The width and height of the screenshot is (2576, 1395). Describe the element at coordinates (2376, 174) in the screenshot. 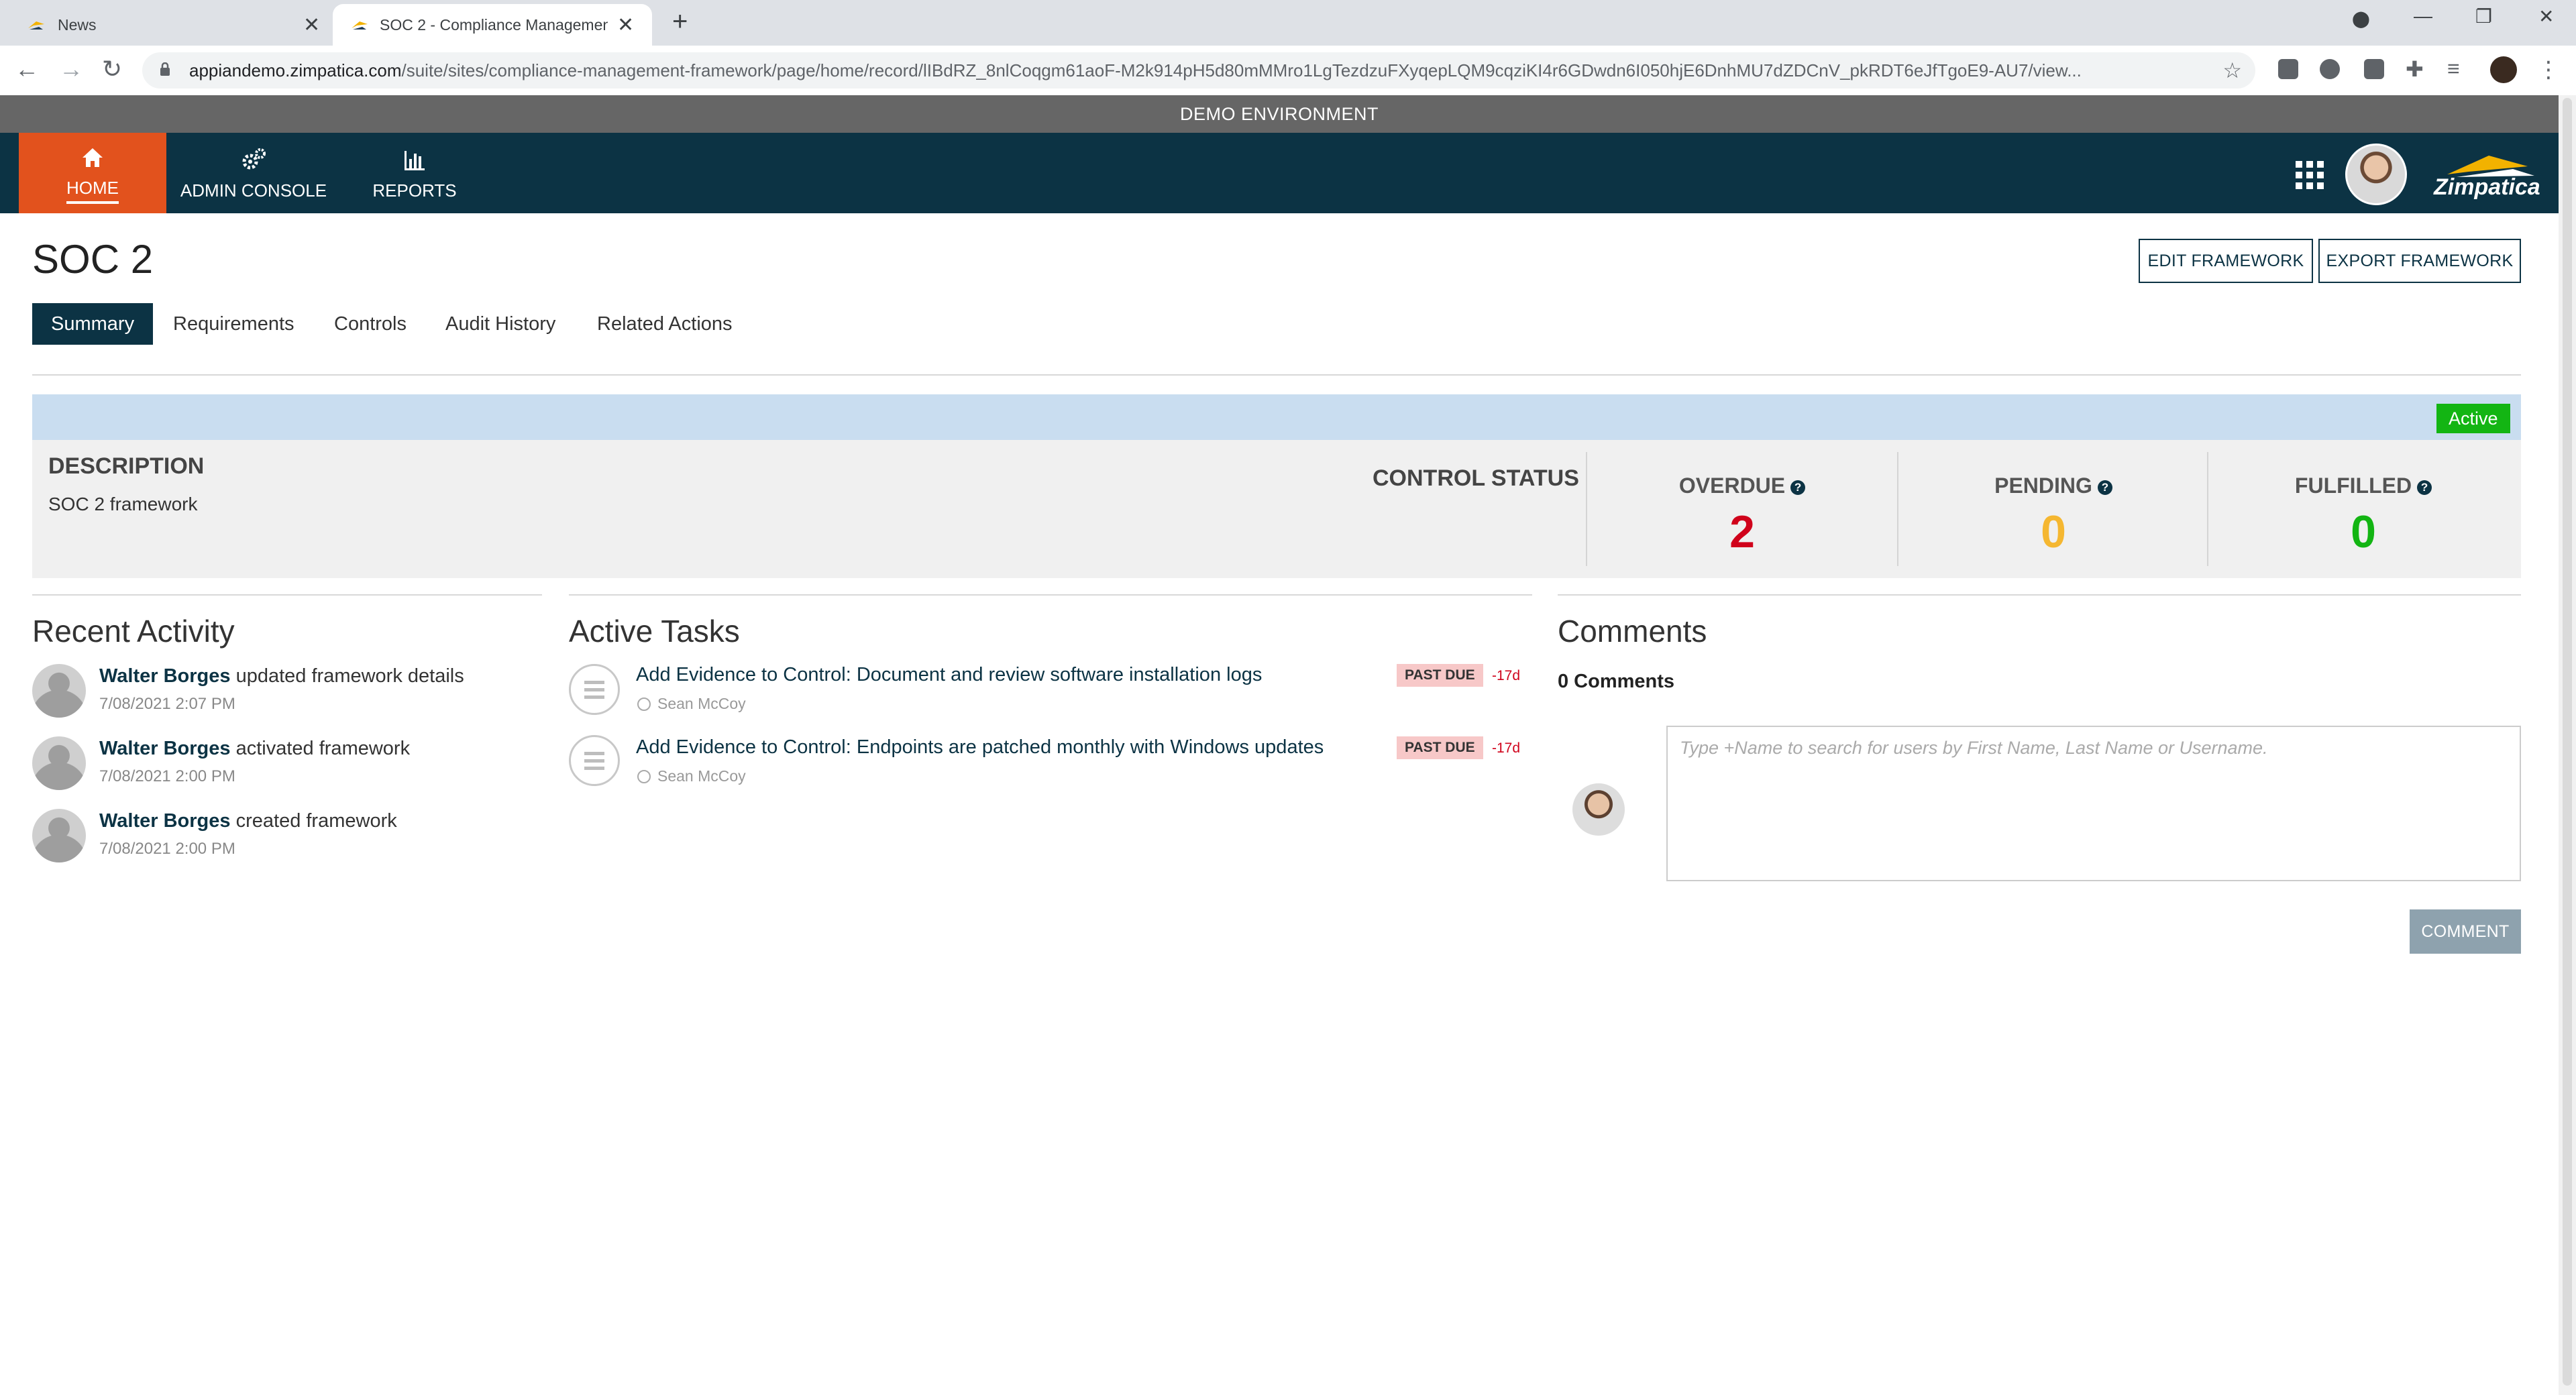

I see `user-avatar` at that location.